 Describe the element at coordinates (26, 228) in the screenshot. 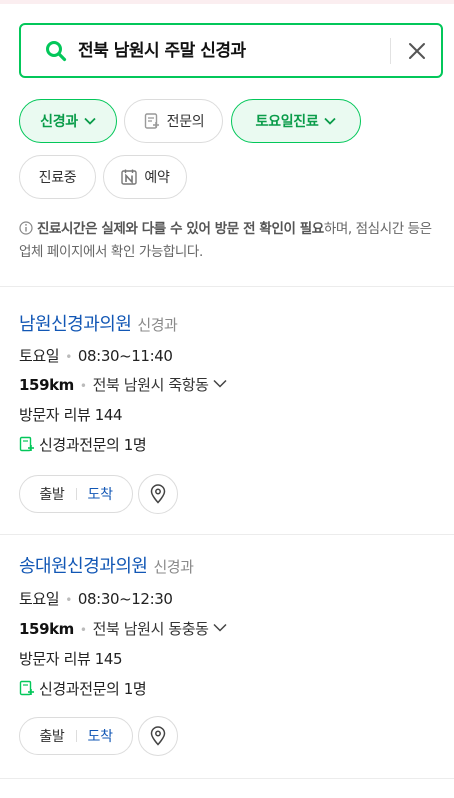

I see `info-icon` at that location.